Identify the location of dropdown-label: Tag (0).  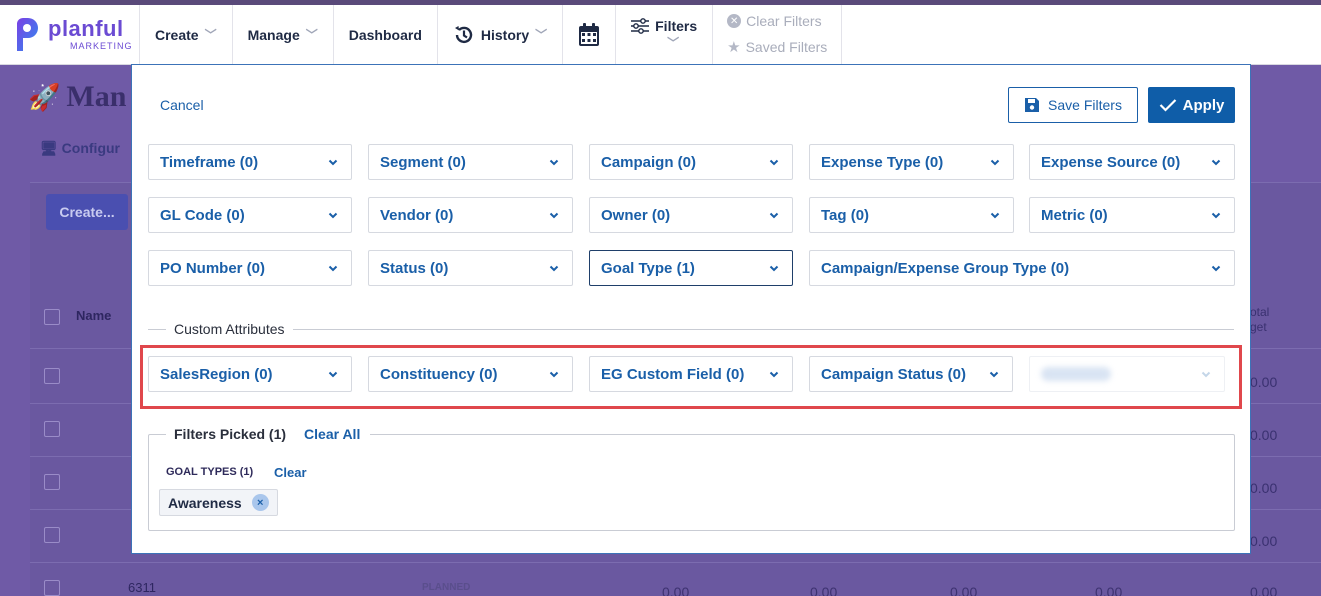
(845, 215).